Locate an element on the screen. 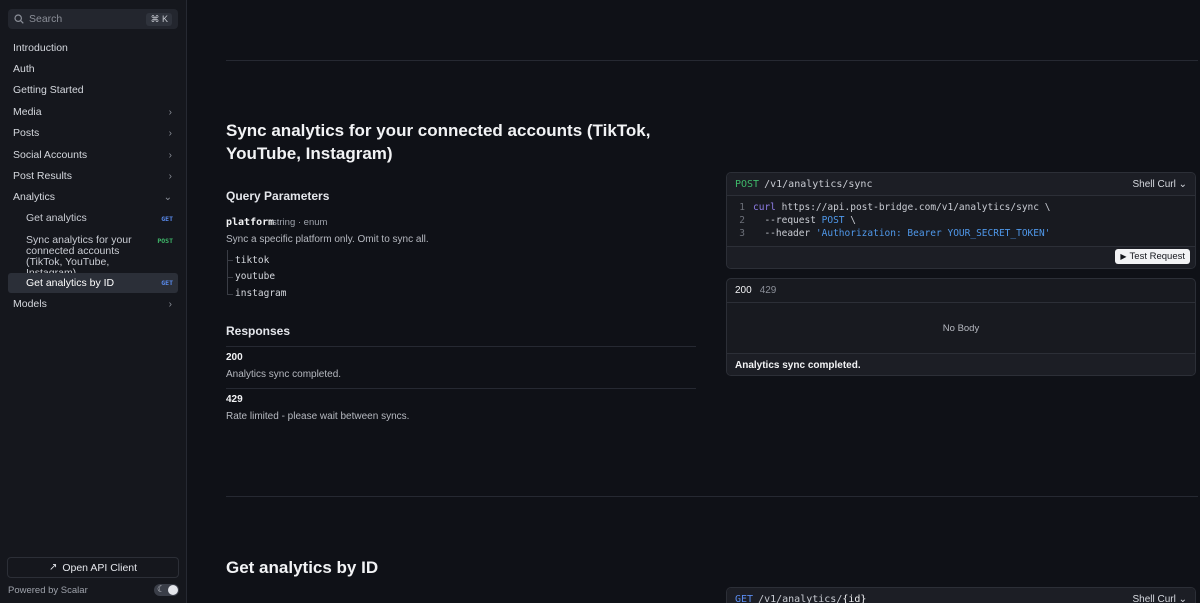 The height and width of the screenshot is (603, 1200). code-line: 2 --request POST \ is located at coordinates (791, 220).